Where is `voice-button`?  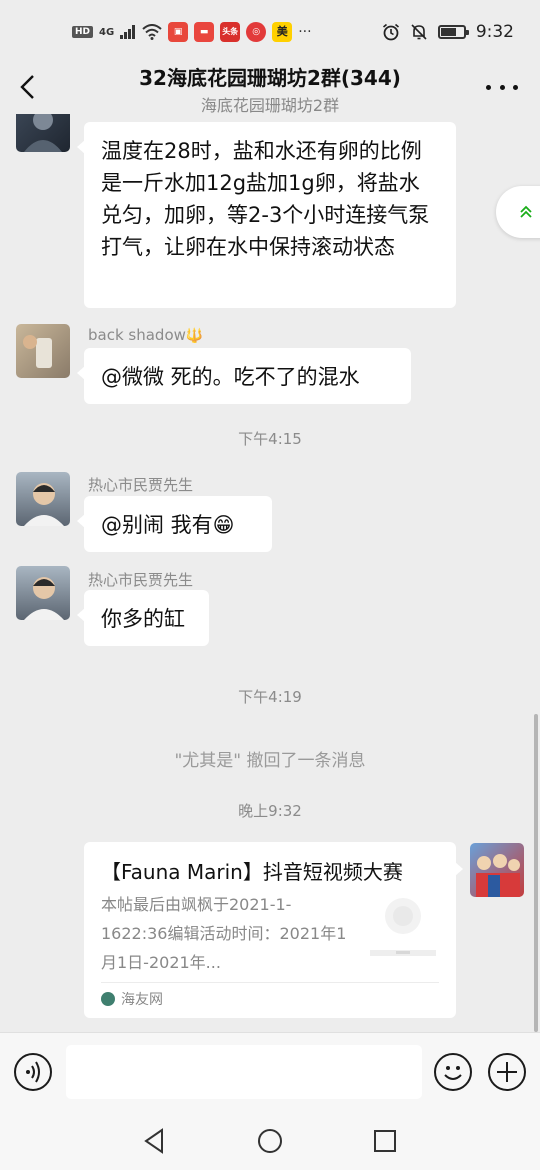
voice-button is located at coordinates (33, 1072).